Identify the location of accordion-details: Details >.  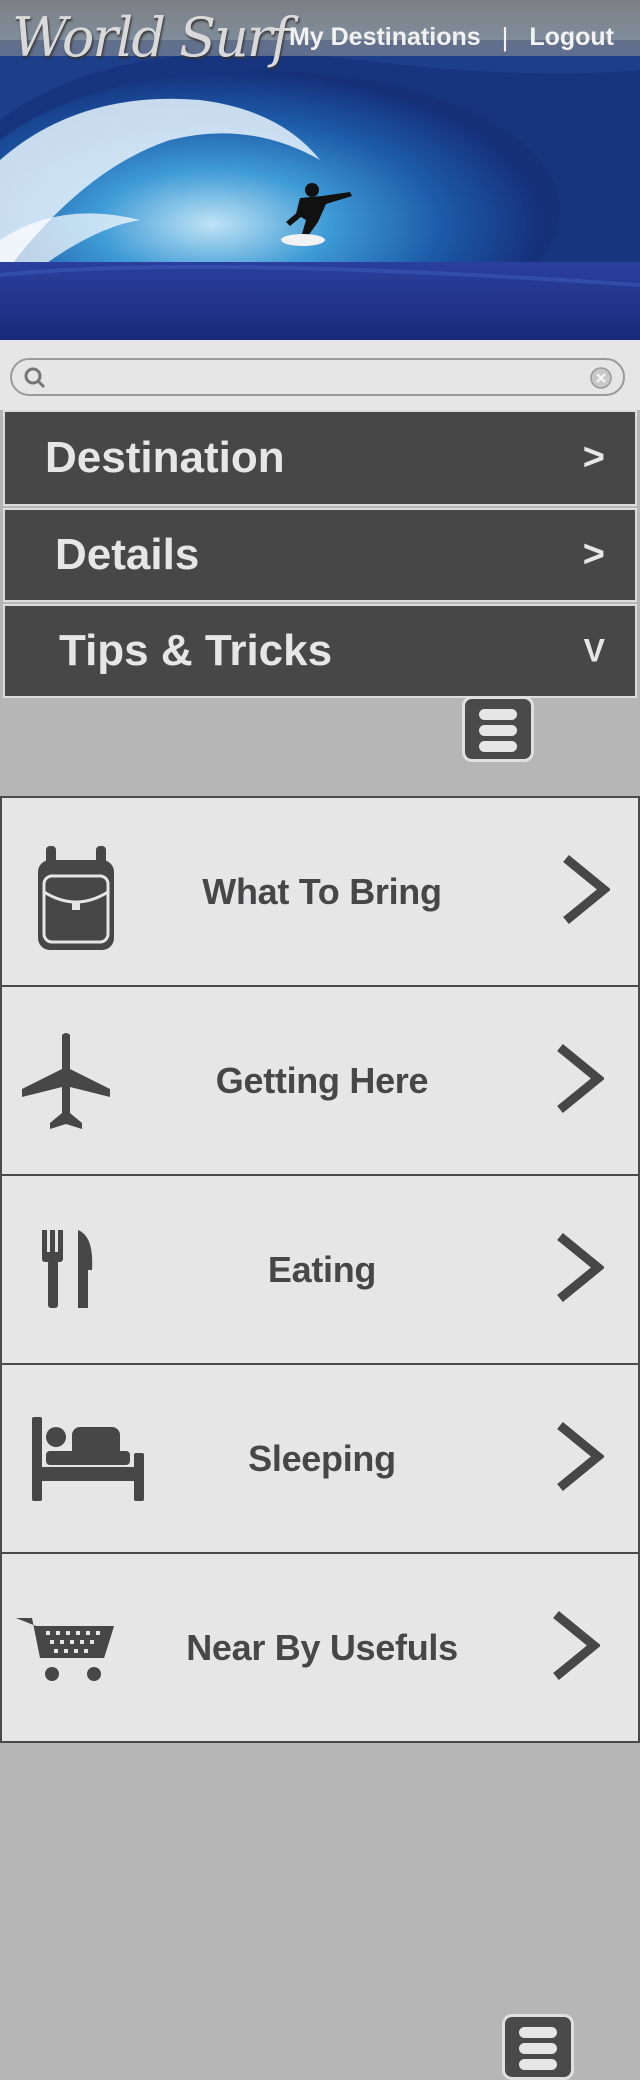
(320, 555).